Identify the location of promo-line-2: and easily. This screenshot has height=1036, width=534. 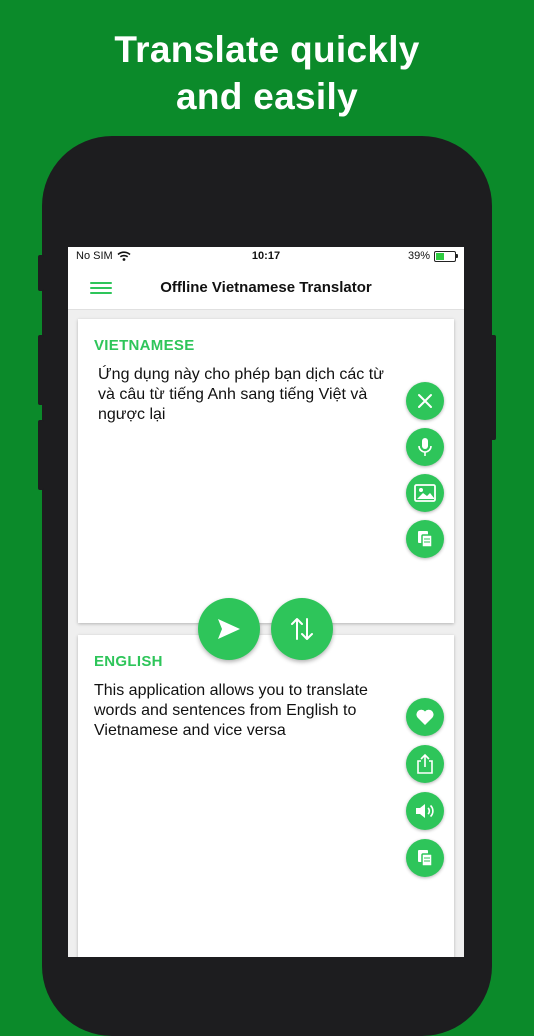
(267, 96).